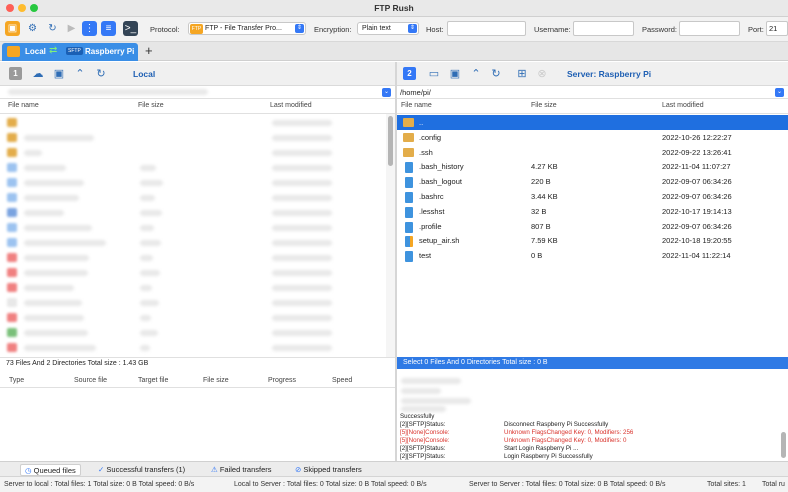 The height and width of the screenshot is (492, 788). What do you see at coordinates (592, 240) in the screenshot?
I see `remote-file-row: setup_air.sh 7.59 KB 2022-10-18 19:20:55` at bounding box center [592, 240].